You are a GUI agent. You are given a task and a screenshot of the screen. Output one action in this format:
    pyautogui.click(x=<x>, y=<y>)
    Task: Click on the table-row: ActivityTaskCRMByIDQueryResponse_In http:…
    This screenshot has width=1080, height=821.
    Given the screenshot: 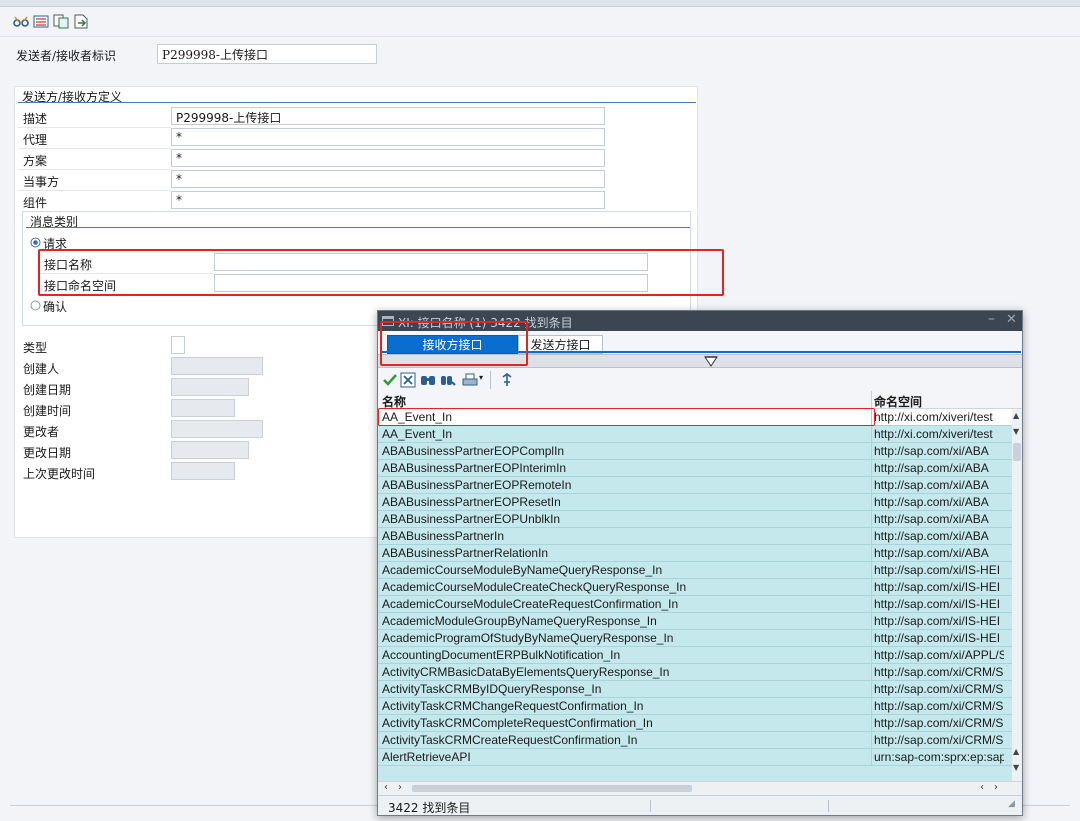 What is the action you would take?
    pyautogui.click(x=695, y=689)
    